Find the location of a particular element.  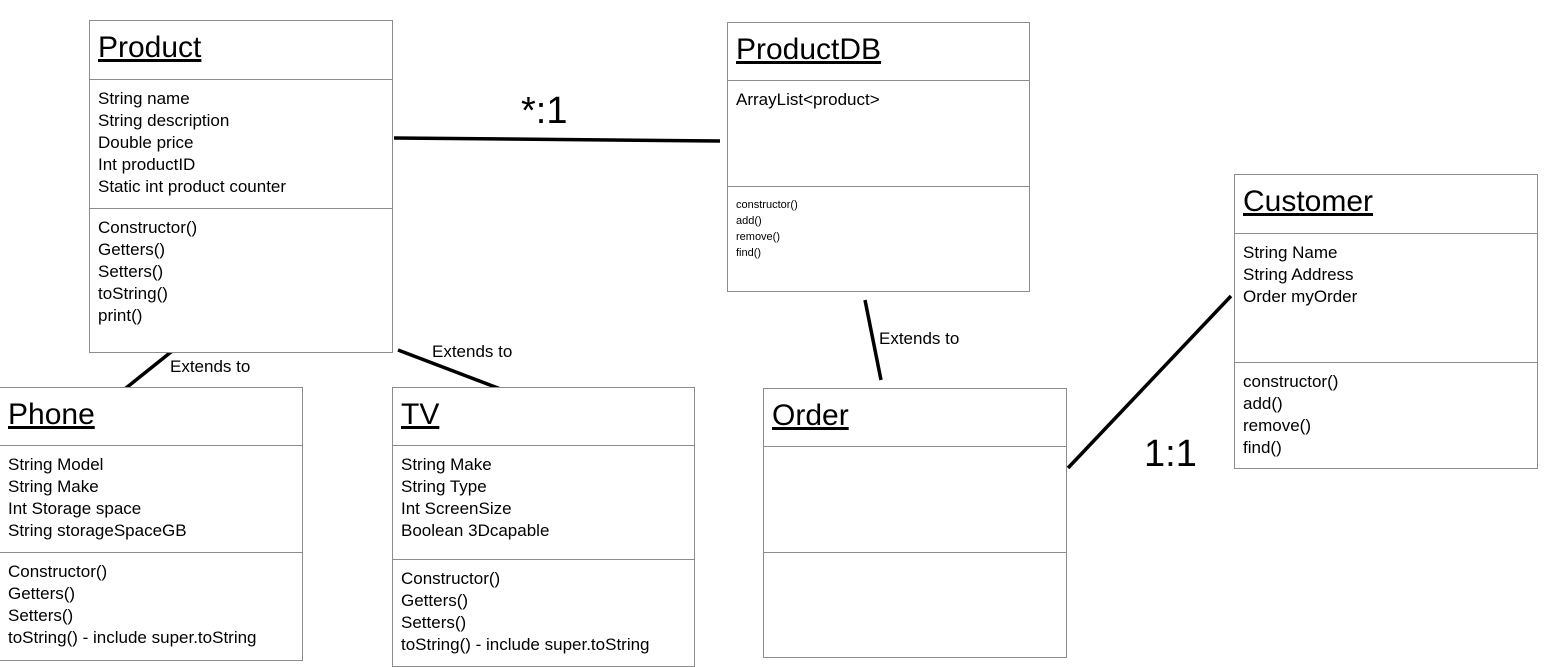

class-tv-title: TV is located at coordinates (543, 417).